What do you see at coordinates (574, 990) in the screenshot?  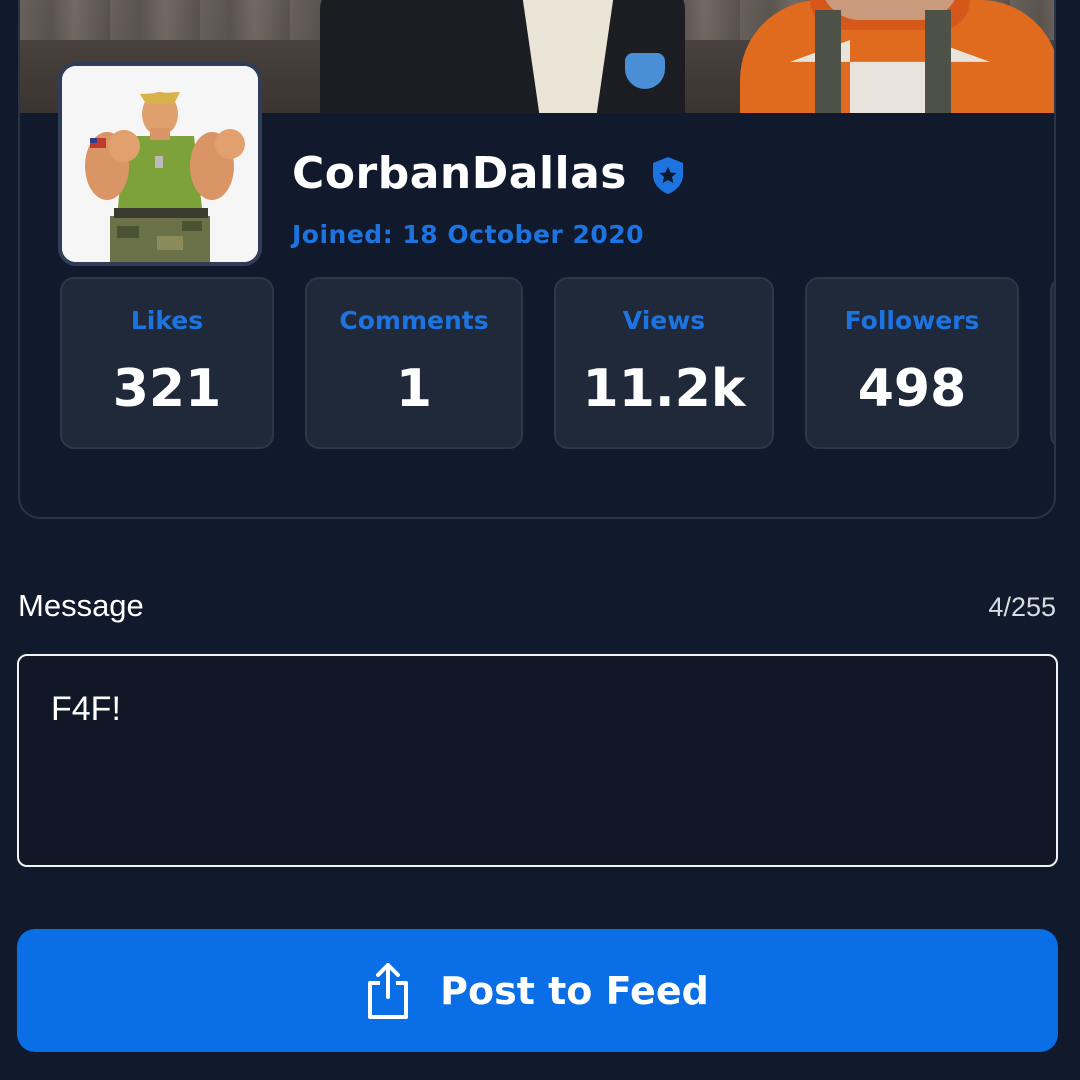 I see `post-button-label: Post to Feed` at bounding box center [574, 990].